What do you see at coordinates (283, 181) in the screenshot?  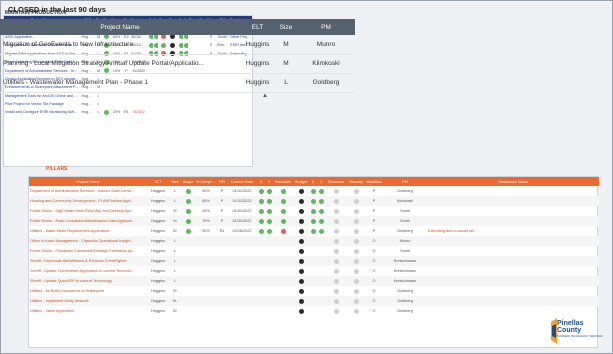 I see `column-header: Schedule` at bounding box center [283, 181].